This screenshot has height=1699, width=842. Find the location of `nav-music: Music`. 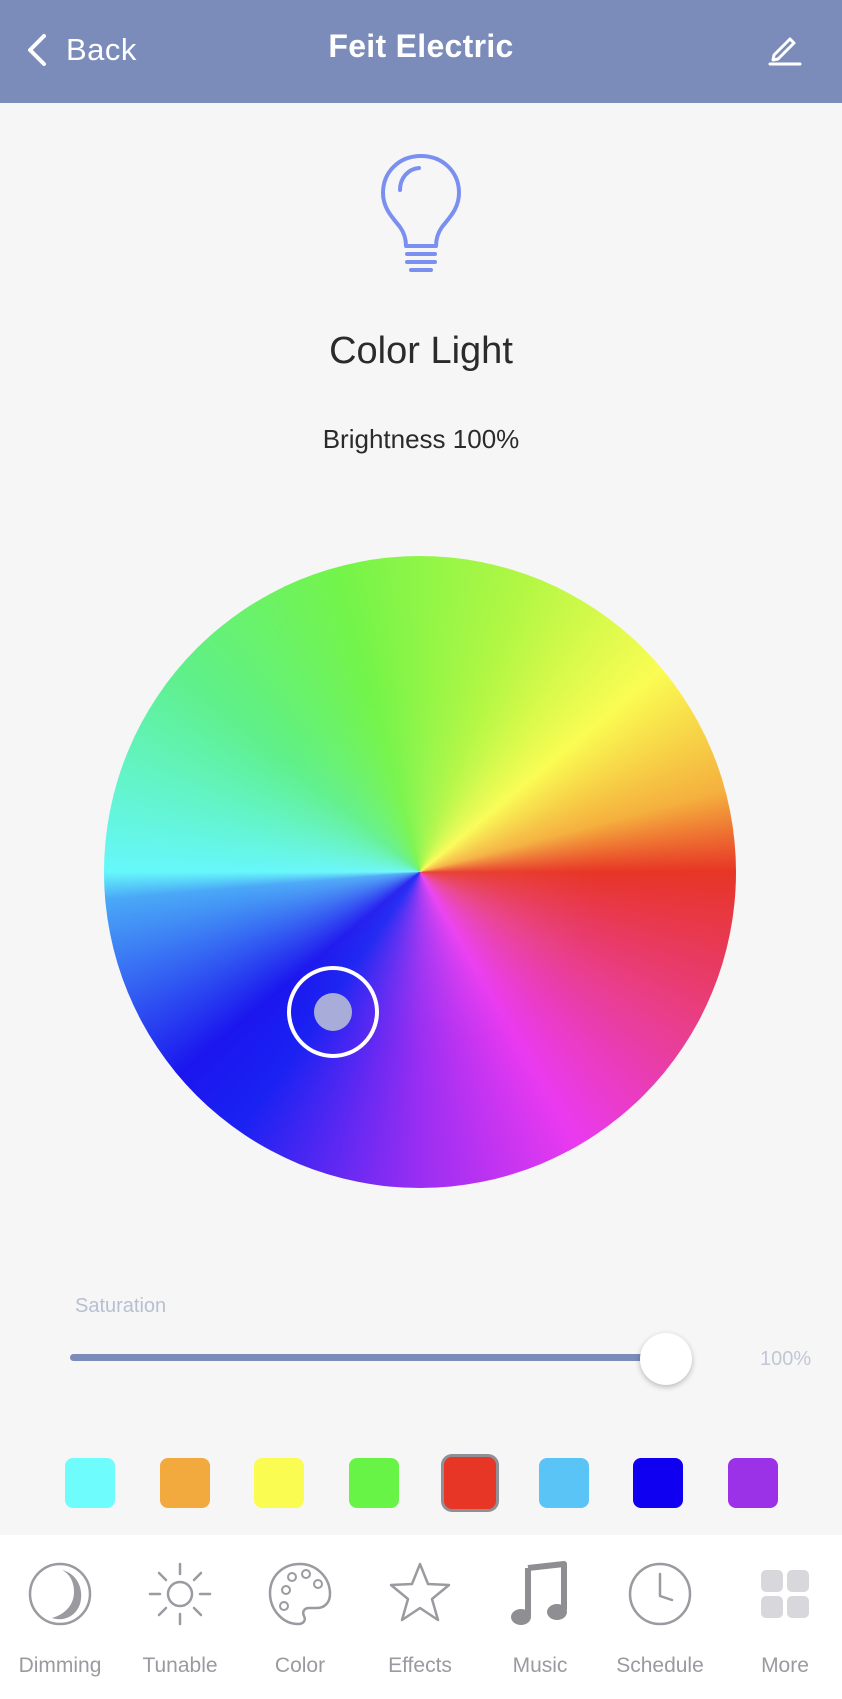

nav-music: Music is located at coordinates (540, 1617).